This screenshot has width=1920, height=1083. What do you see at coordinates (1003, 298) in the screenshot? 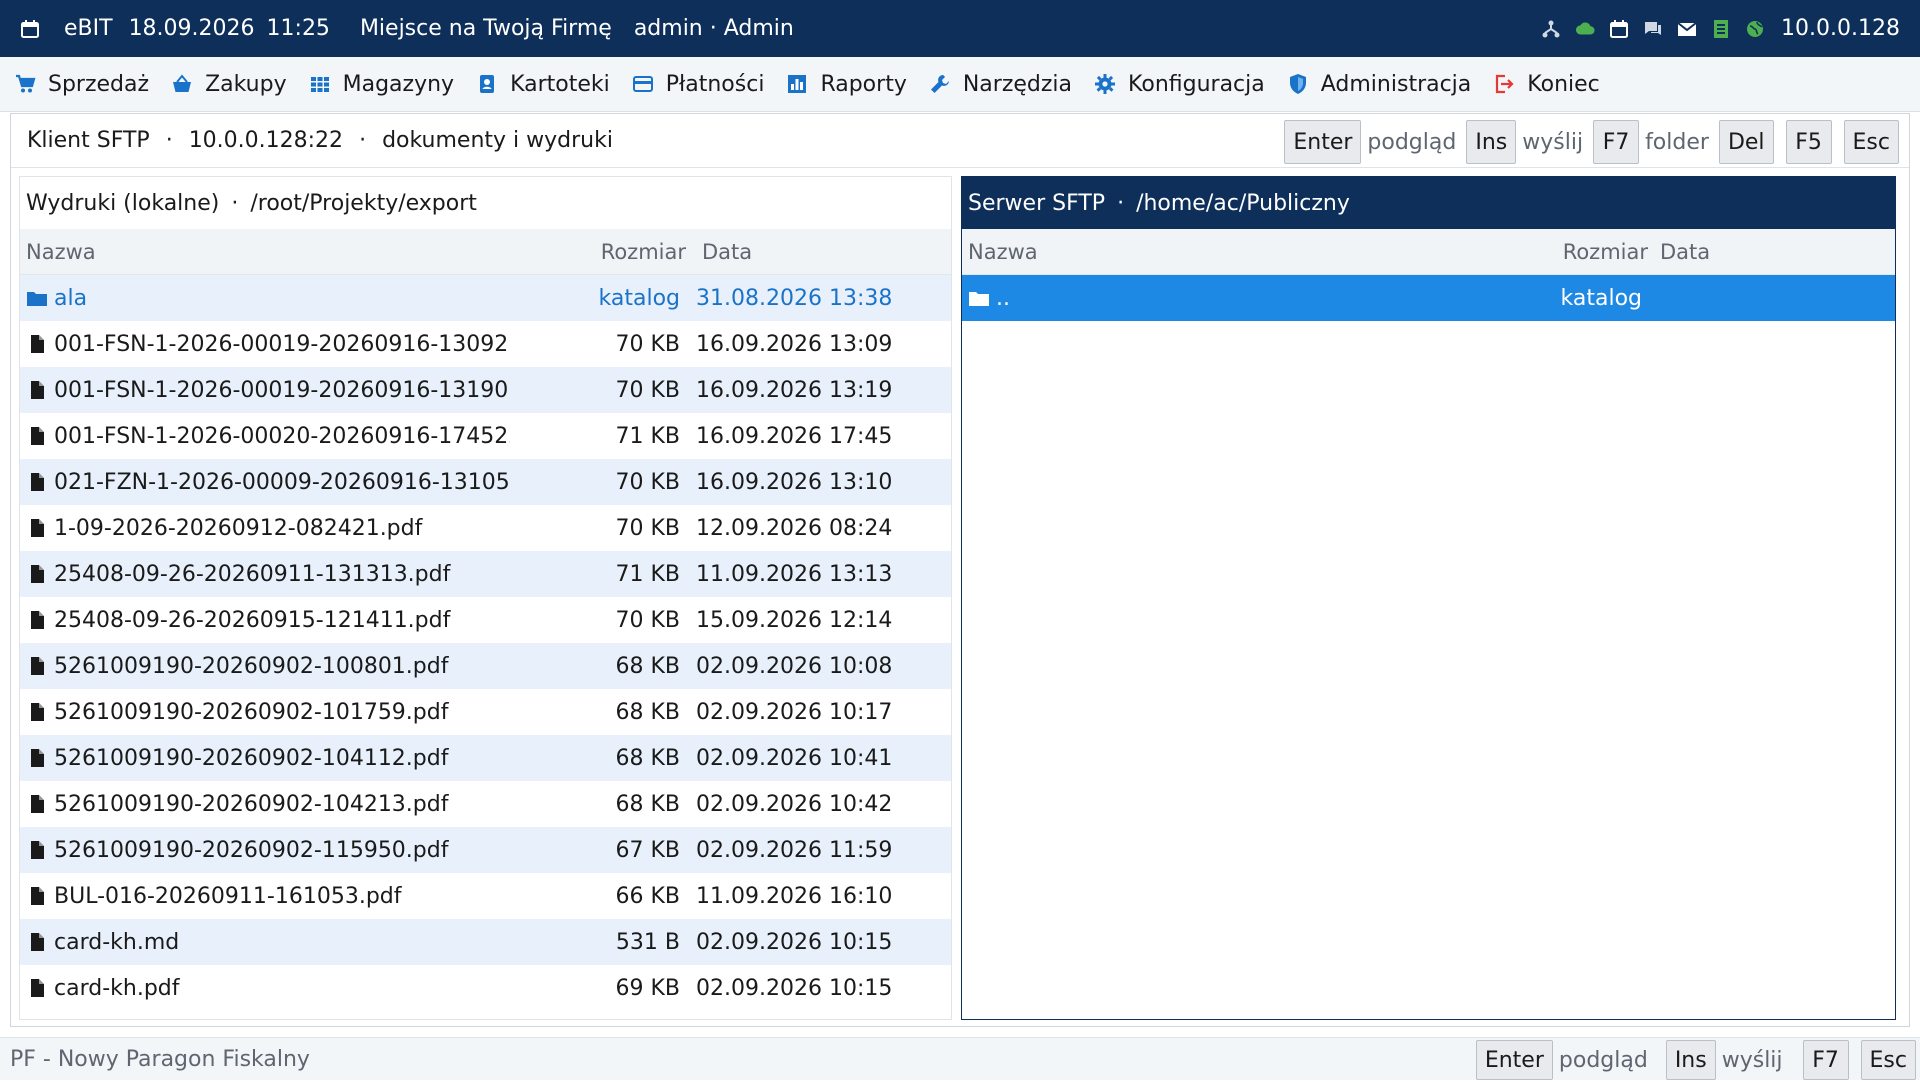
I see `file-name: ..` at bounding box center [1003, 298].